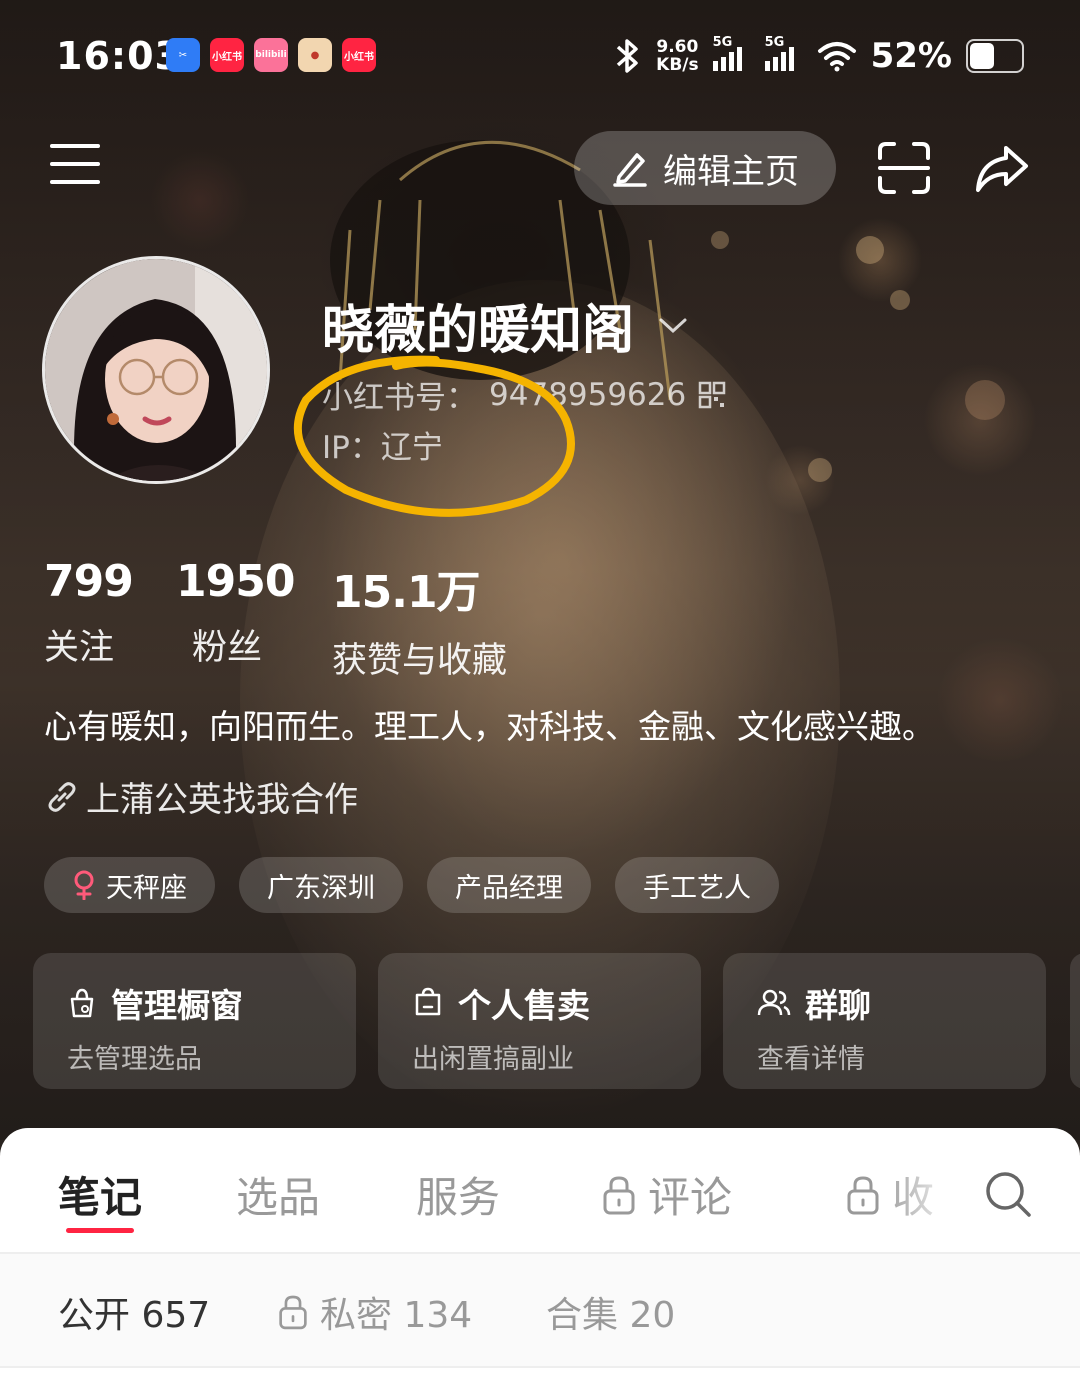  I want to click on tab-services: 服务, so click(458, 1194).